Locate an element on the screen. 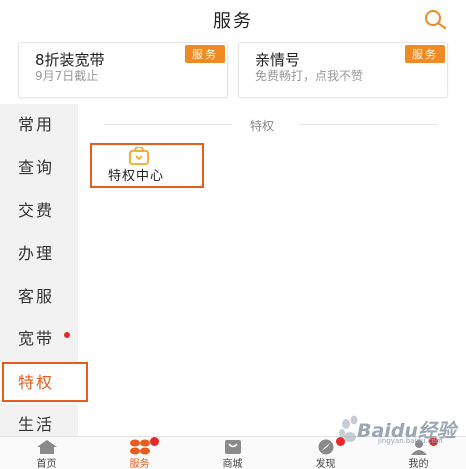 This screenshot has width=466, height=469. home-icon is located at coordinates (47, 447).